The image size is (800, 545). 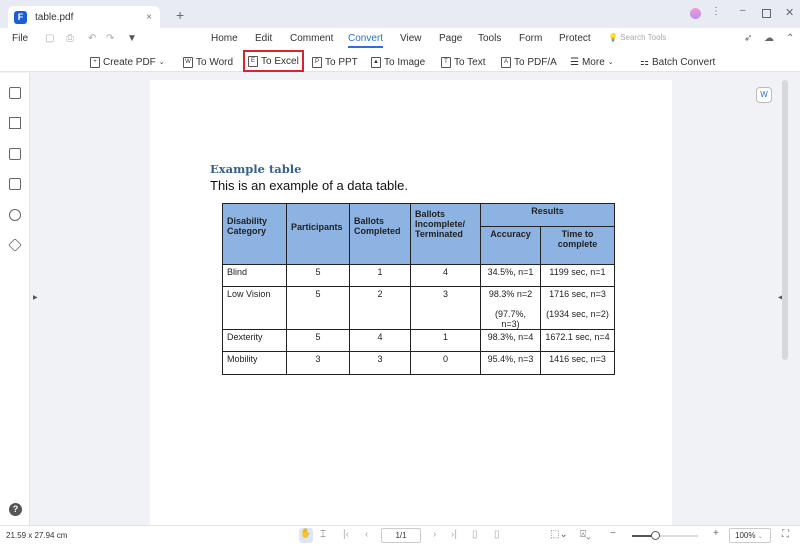 What do you see at coordinates (592, 62) in the screenshot?
I see `more-button: ☰ More ⌄` at bounding box center [592, 62].